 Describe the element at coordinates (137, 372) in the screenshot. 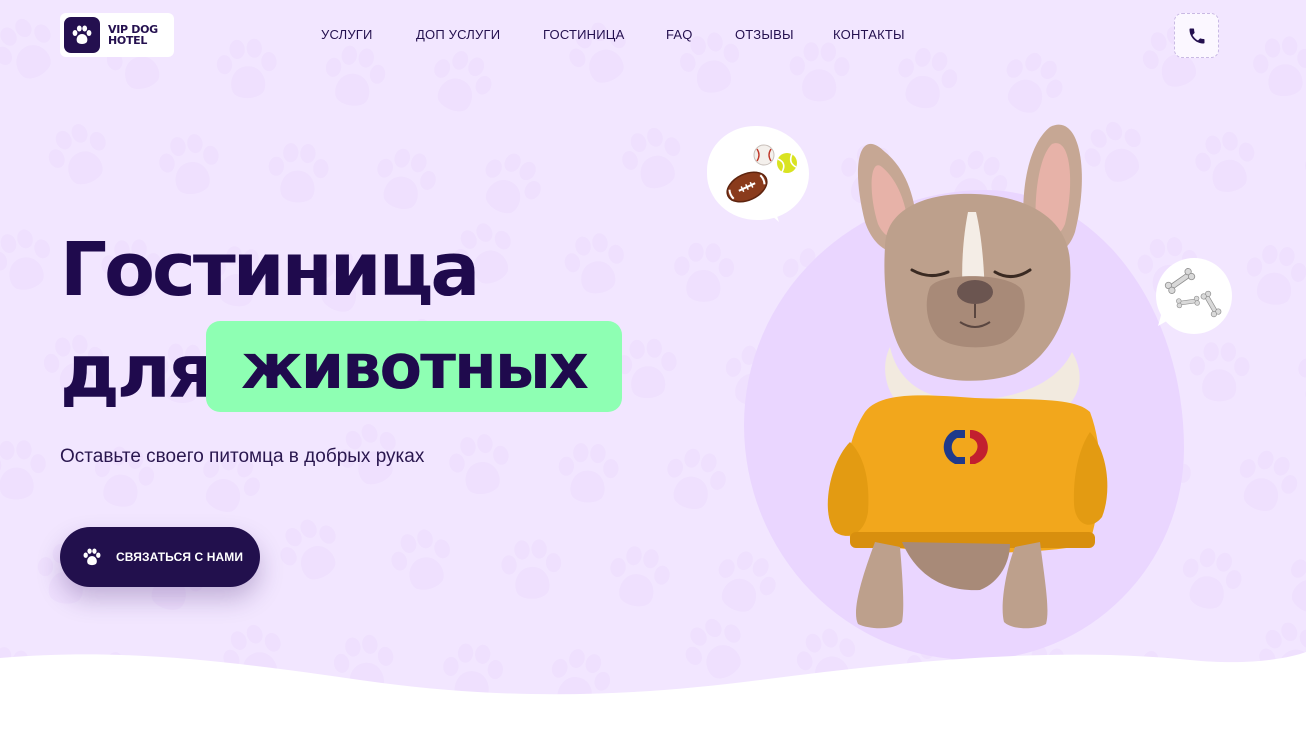

I see `hero-title-line2: для` at that location.